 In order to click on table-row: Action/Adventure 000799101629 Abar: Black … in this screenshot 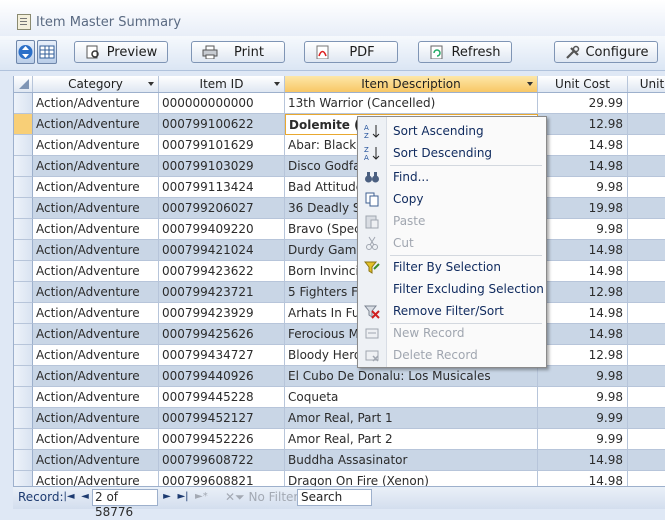, I will do `click(339, 145)`.